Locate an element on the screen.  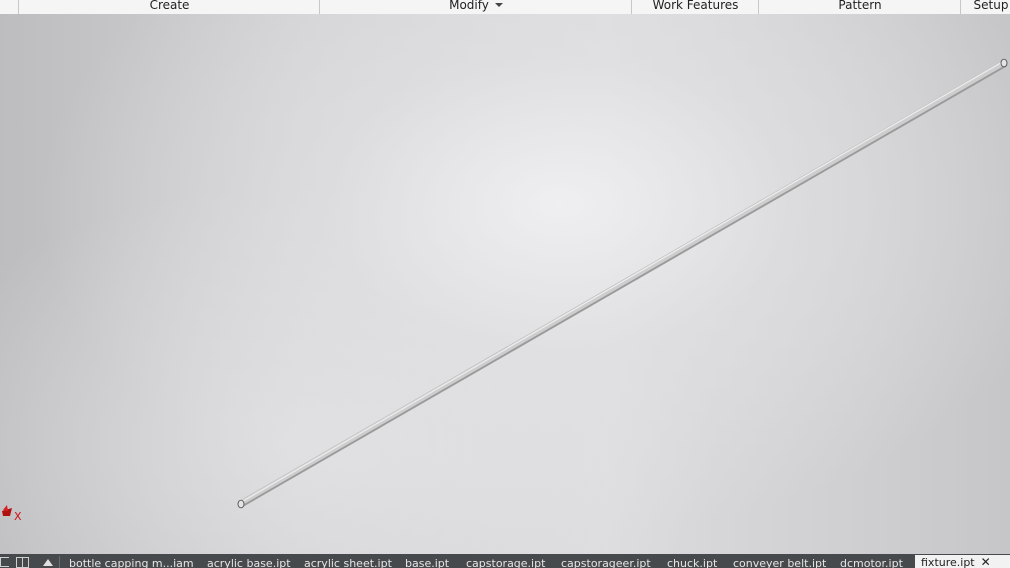
panel-pattern-label: Pattern is located at coordinates (860, 6).